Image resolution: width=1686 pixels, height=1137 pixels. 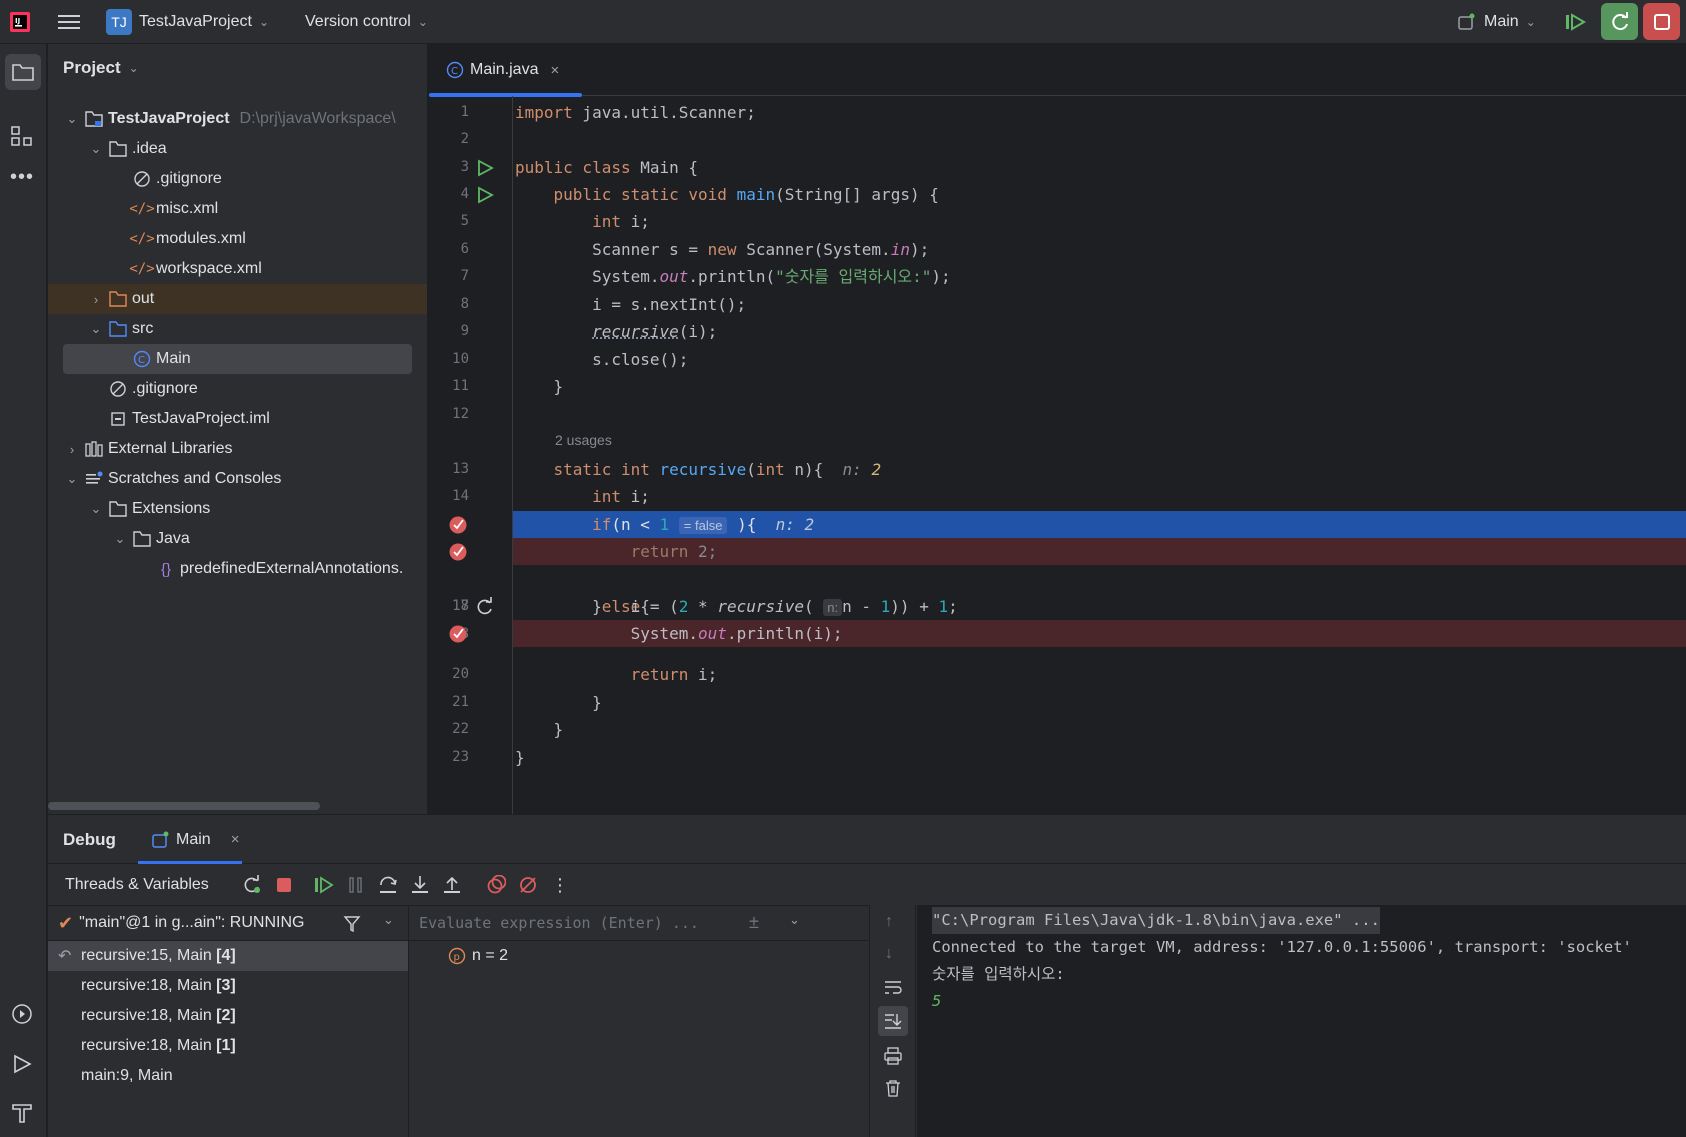 I want to click on tree-label: .idea, so click(x=149, y=148).